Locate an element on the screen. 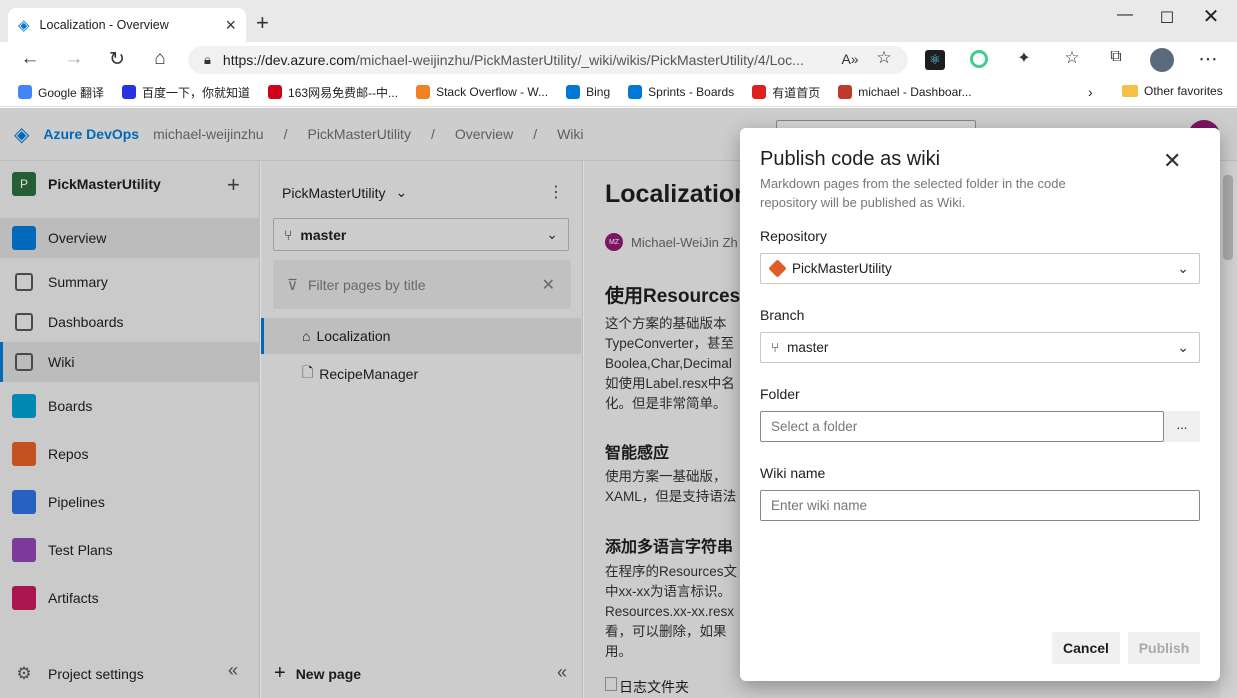 This screenshot has width=1237, height=698. folder-input: Select a folder is located at coordinates (962, 426).